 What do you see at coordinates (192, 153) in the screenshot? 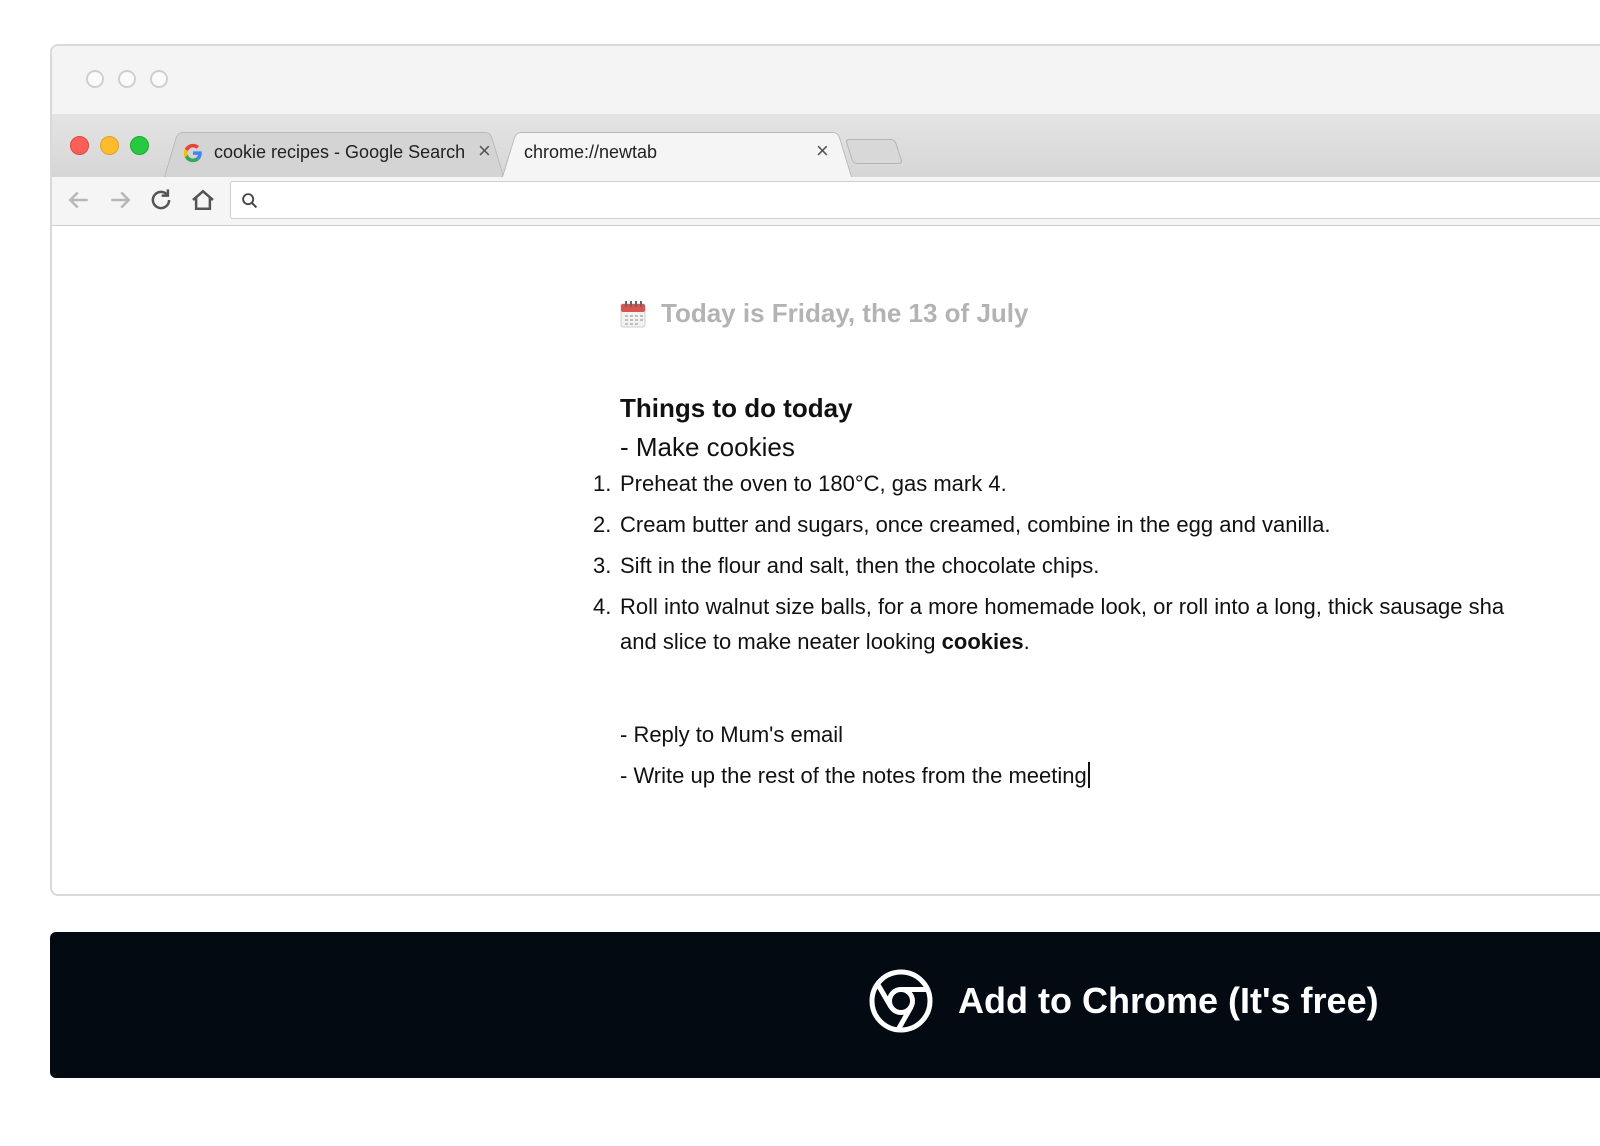
I see `google-icon` at bounding box center [192, 153].